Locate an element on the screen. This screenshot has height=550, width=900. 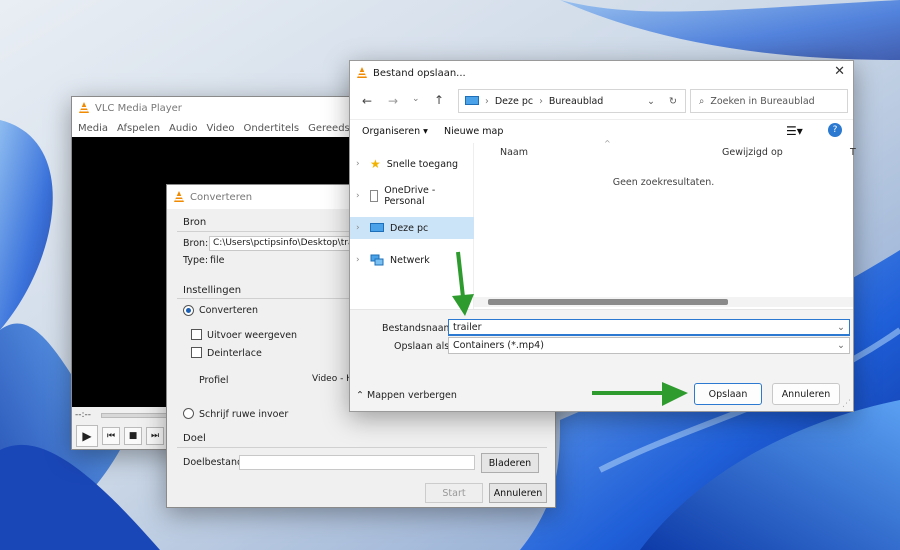
address-bar: › Deze pc › Bureaublad ⌄ ↻ is located at coordinates (572, 101).